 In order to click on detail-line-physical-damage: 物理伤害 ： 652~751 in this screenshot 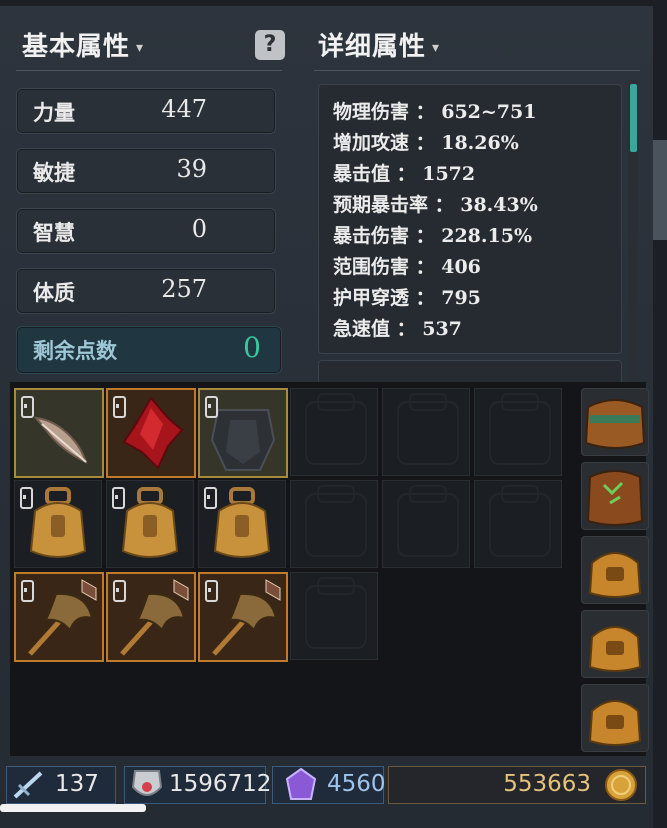, I will do `click(435, 112)`.